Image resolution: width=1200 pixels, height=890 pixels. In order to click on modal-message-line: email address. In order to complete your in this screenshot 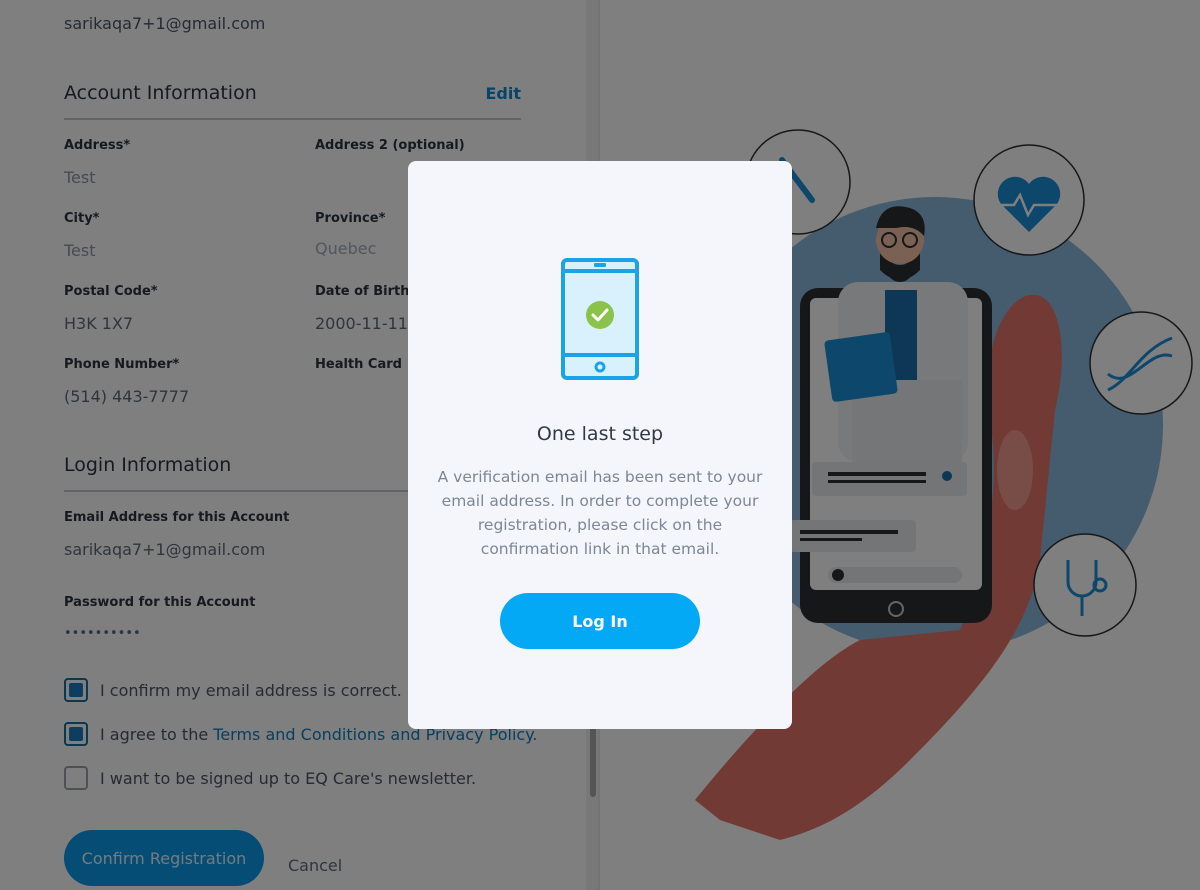, I will do `click(600, 501)`.